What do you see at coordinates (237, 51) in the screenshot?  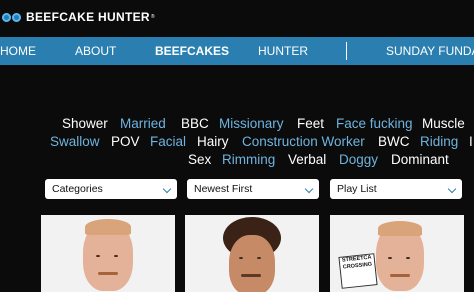 I see `main-nav: HOME ABOUT BEEFCAKES HUNTER SUNDAY FUNDA` at bounding box center [237, 51].